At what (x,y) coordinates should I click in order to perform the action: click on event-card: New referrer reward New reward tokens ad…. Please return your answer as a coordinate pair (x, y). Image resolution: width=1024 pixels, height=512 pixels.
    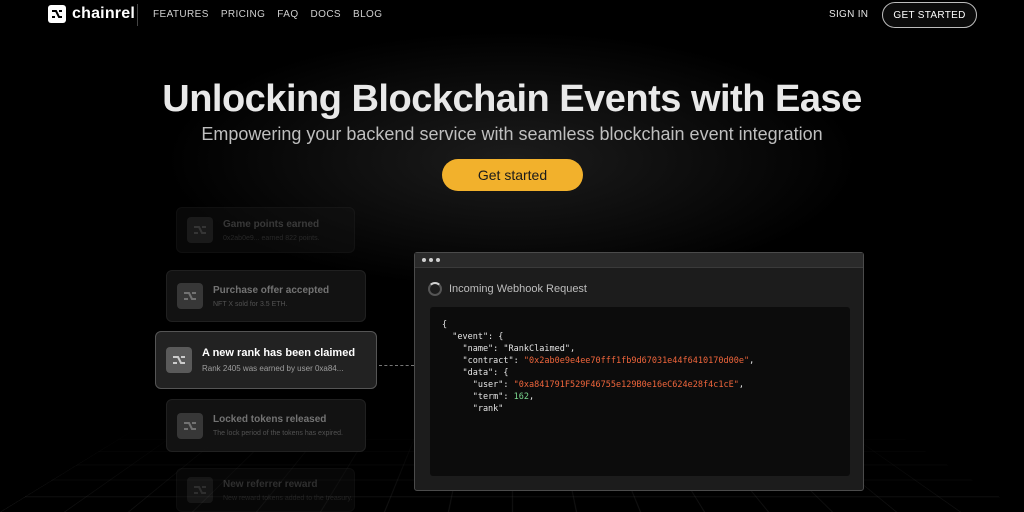
    Looking at the image, I should click on (265, 490).